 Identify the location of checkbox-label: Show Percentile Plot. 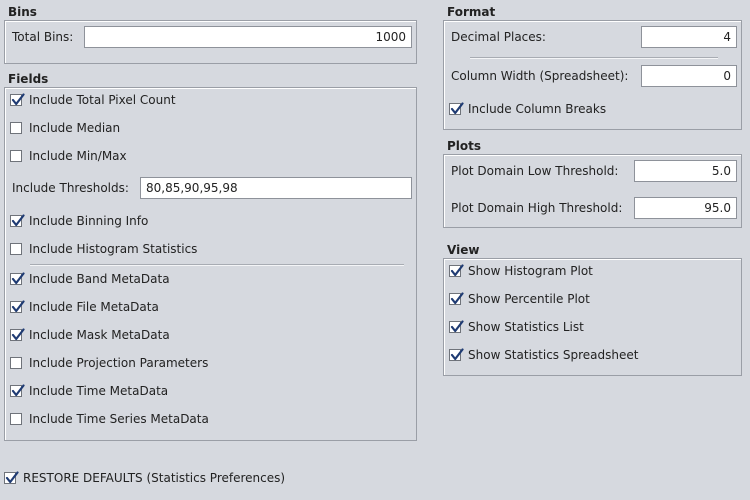
(529, 299).